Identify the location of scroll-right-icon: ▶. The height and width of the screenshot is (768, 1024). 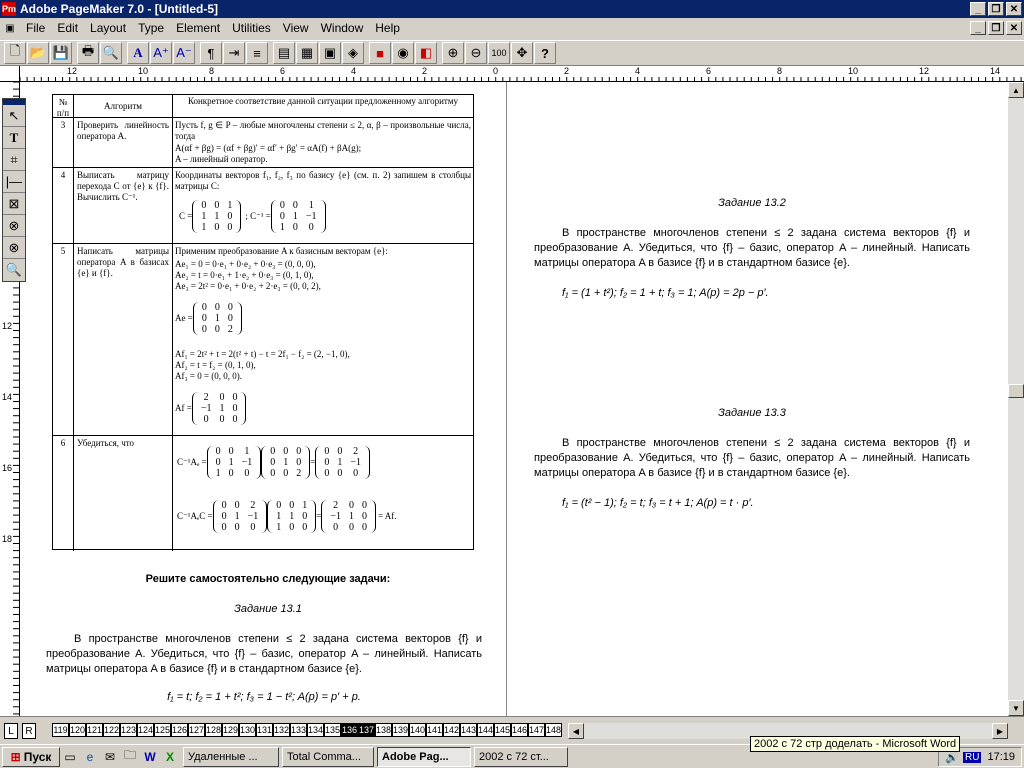
(1000, 731).